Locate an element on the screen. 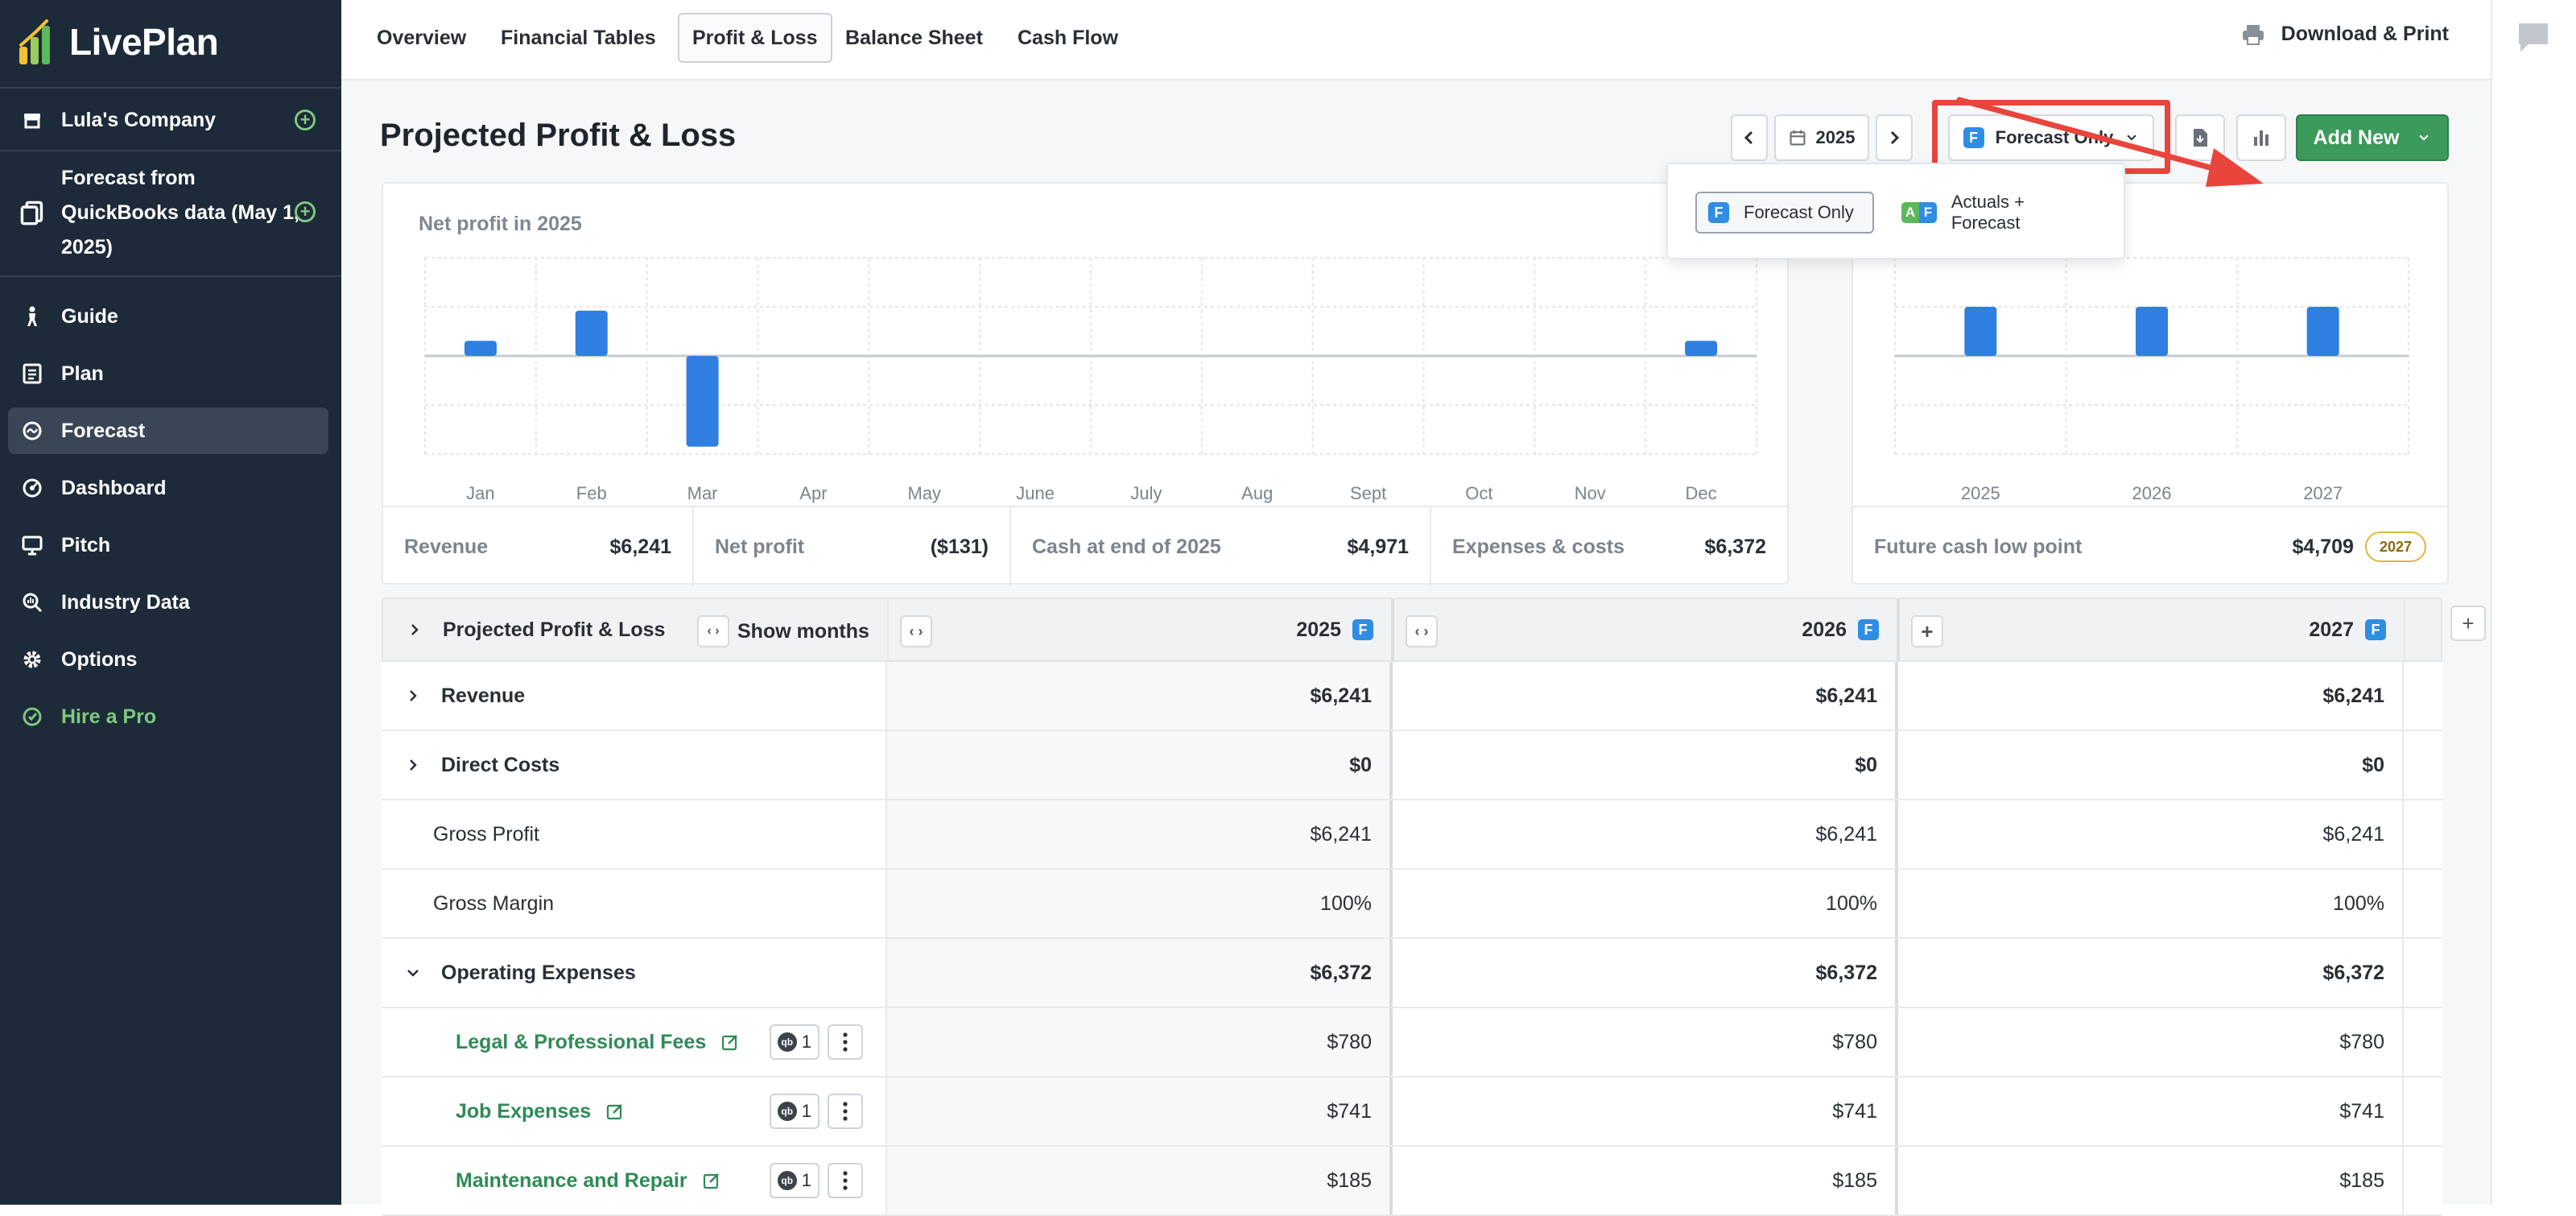 Image resolution: width=2576 pixels, height=1216 pixels. plan-icon is located at coordinates (32, 374).